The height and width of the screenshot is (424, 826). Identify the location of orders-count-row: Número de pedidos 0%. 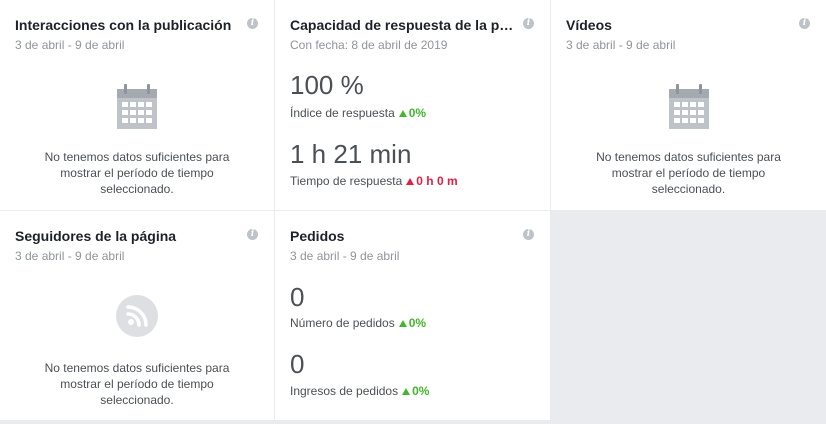
(358, 323).